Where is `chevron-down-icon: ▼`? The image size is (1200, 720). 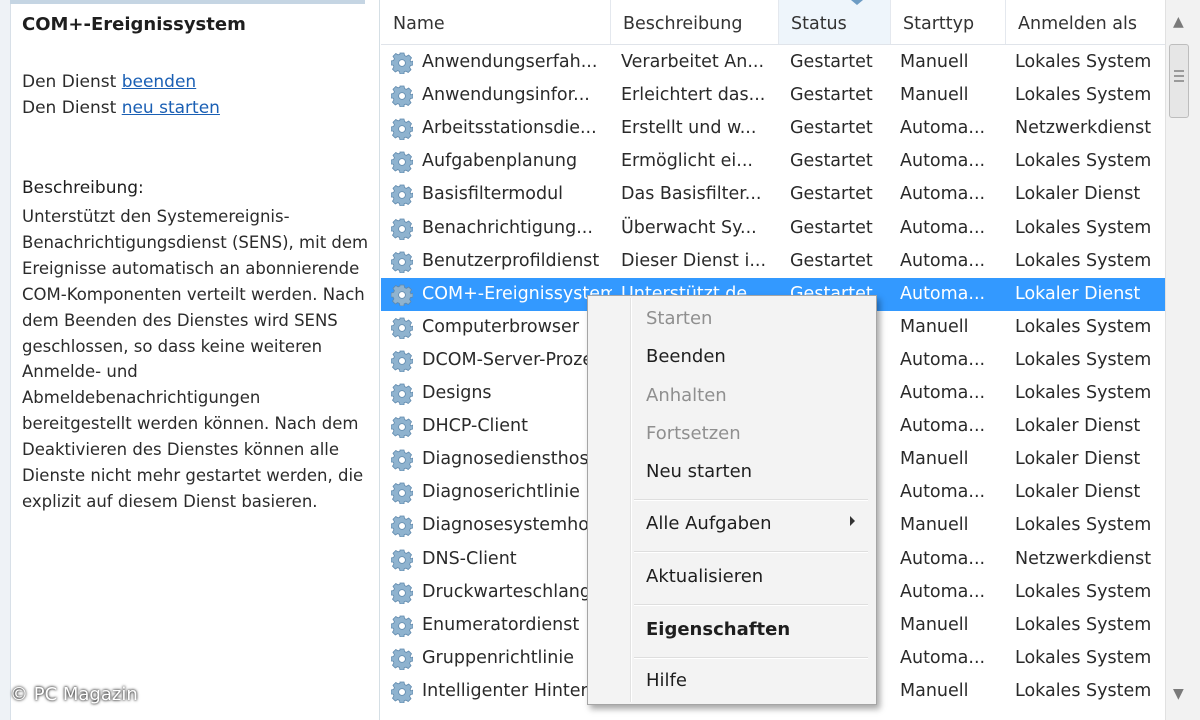 chevron-down-icon: ▼ is located at coordinates (1178, 694).